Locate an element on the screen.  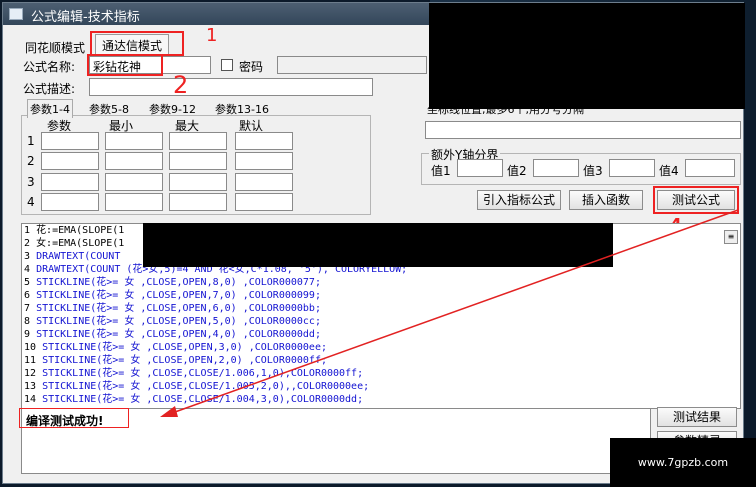
test-result-button: 测试结果 is located at coordinates (697, 417).